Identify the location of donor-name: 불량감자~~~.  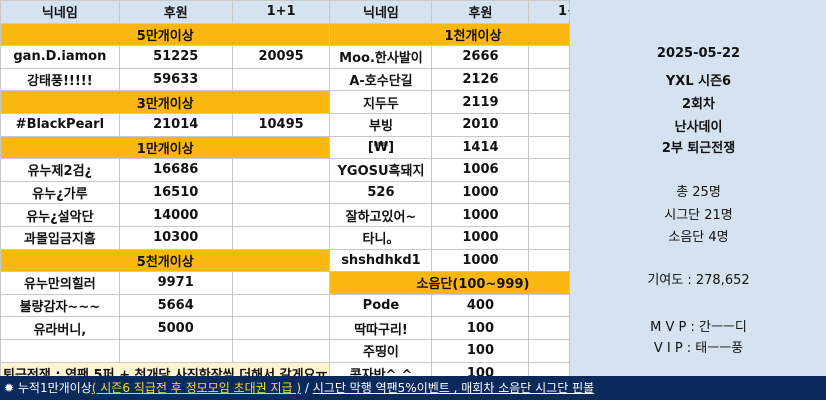
(60, 305).